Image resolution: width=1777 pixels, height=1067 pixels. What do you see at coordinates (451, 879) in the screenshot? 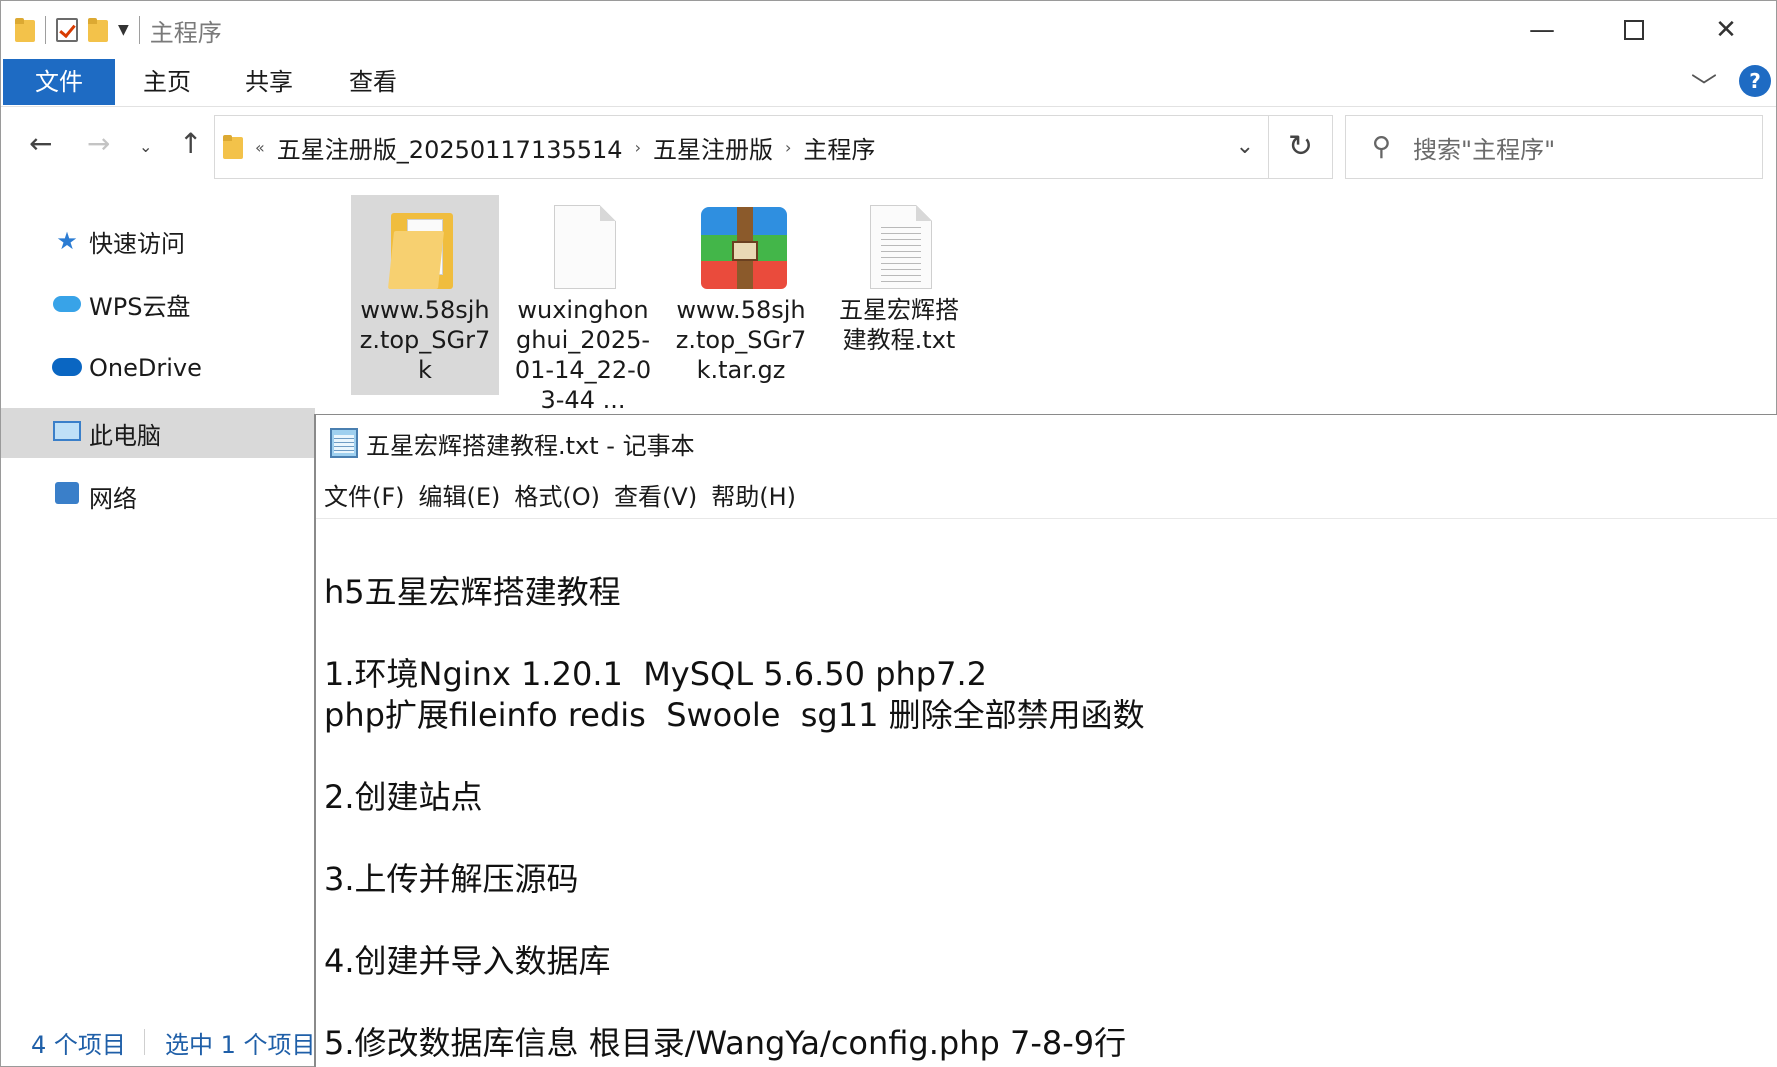
I see `text-line: 3.上传并解压源码` at bounding box center [451, 879].